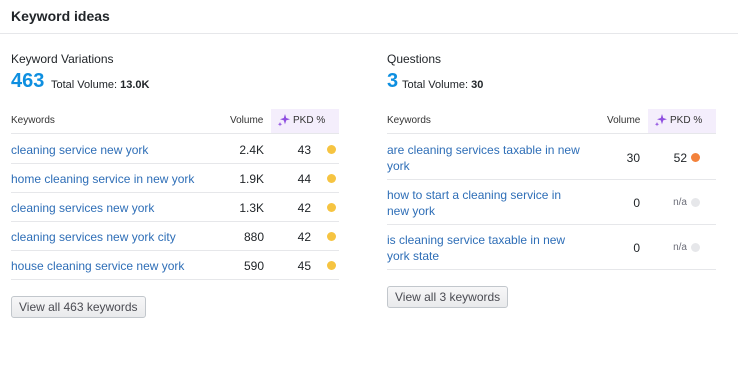 This screenshot has height=369, width=738. What do you see at coordinates (474, 195) in the screenshot?
I see `question-line: how to start a cleaning service in` at bounding box center [474, 195].